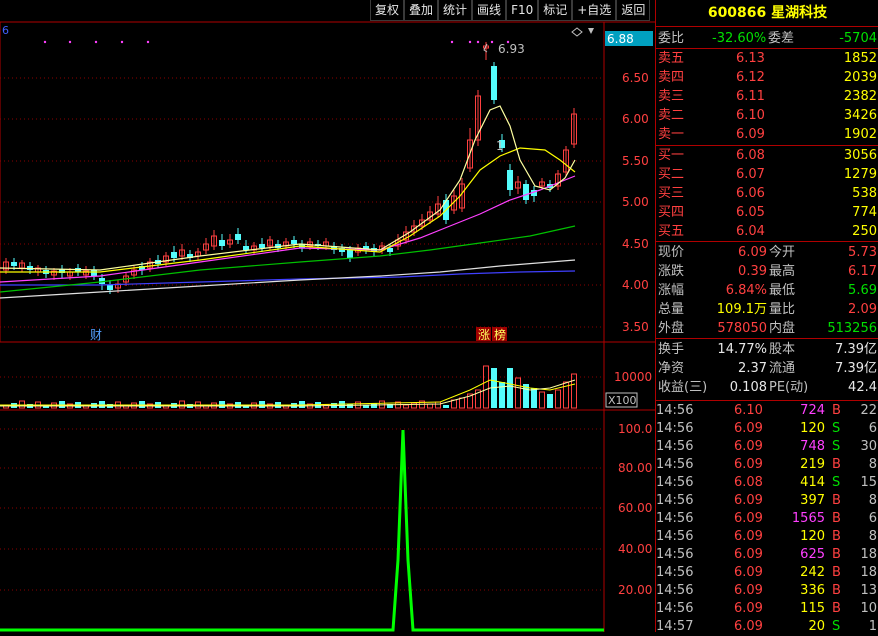  Describe the element at coordinates (671, 290) in the screenshot. I see `stat-label: 涨幅` at that location.